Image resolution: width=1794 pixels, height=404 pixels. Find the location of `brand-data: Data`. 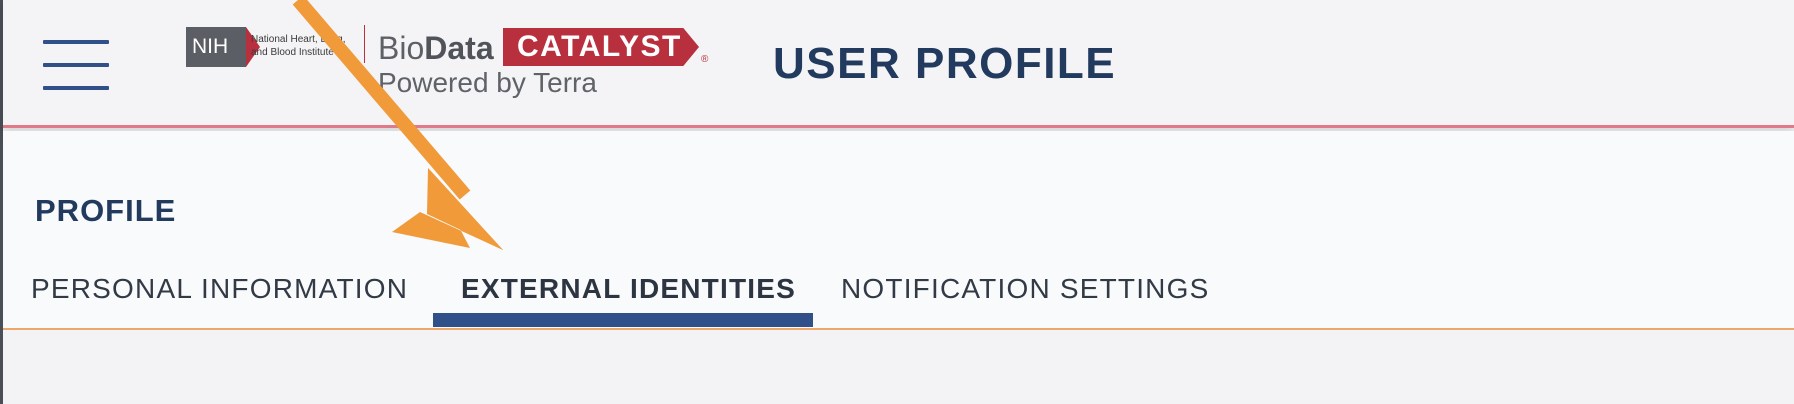

brand-data: Data is located at coordinates (459, 48).